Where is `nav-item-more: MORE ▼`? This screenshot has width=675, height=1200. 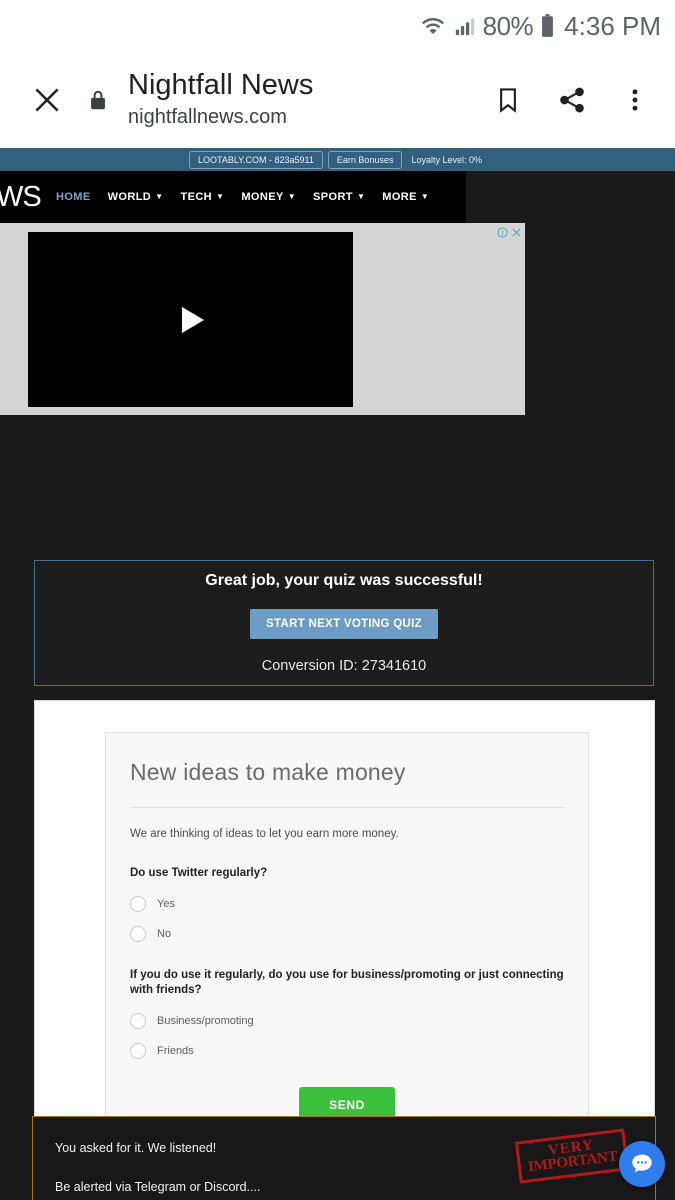
nav-item-more: MORE ▼ is located at coordinates (405, 197).